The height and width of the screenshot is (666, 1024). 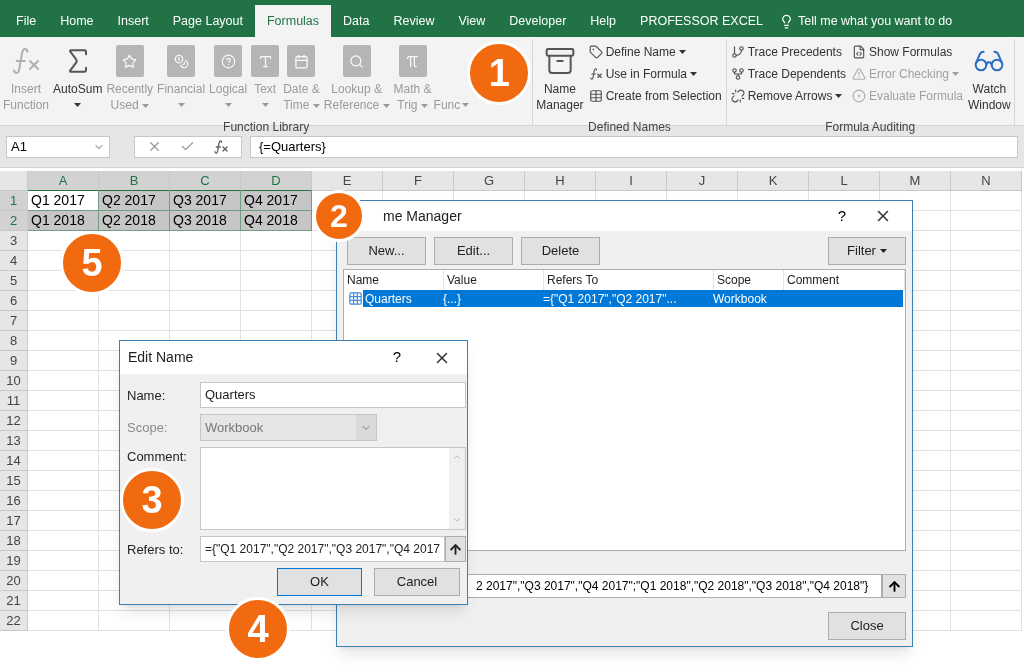 What do you see at coordinates (63, 181) in the screenshot?
I see `column-header: A` at bounding box center [63, 181].